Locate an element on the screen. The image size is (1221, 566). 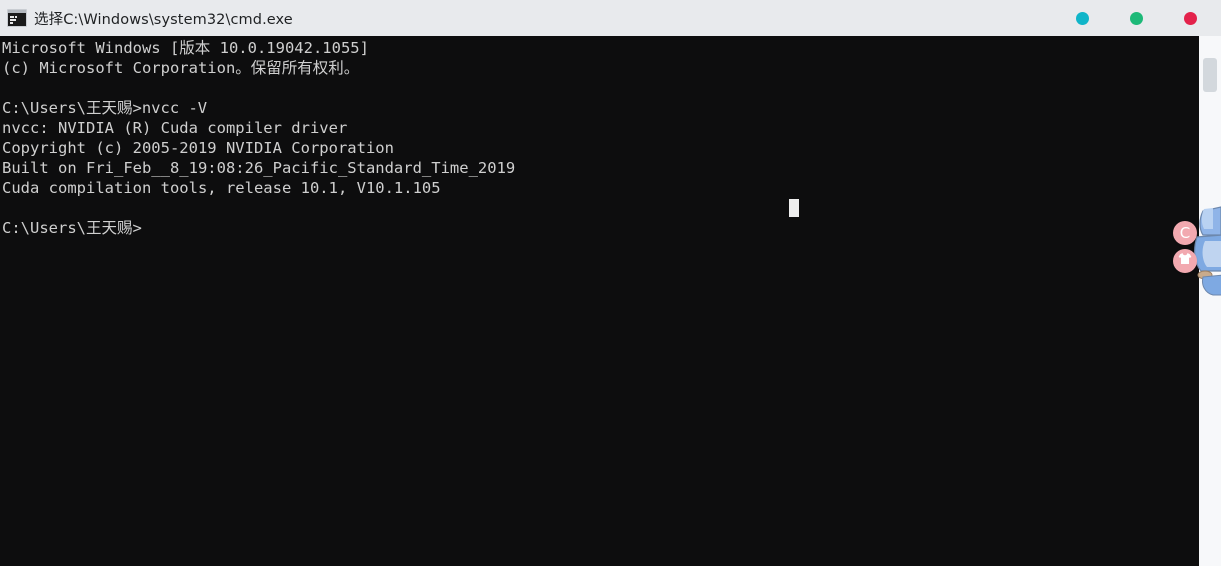
window-titlebar: 选择C:\Windows\system32\cmd.exe is located at coordinates (610, 18).